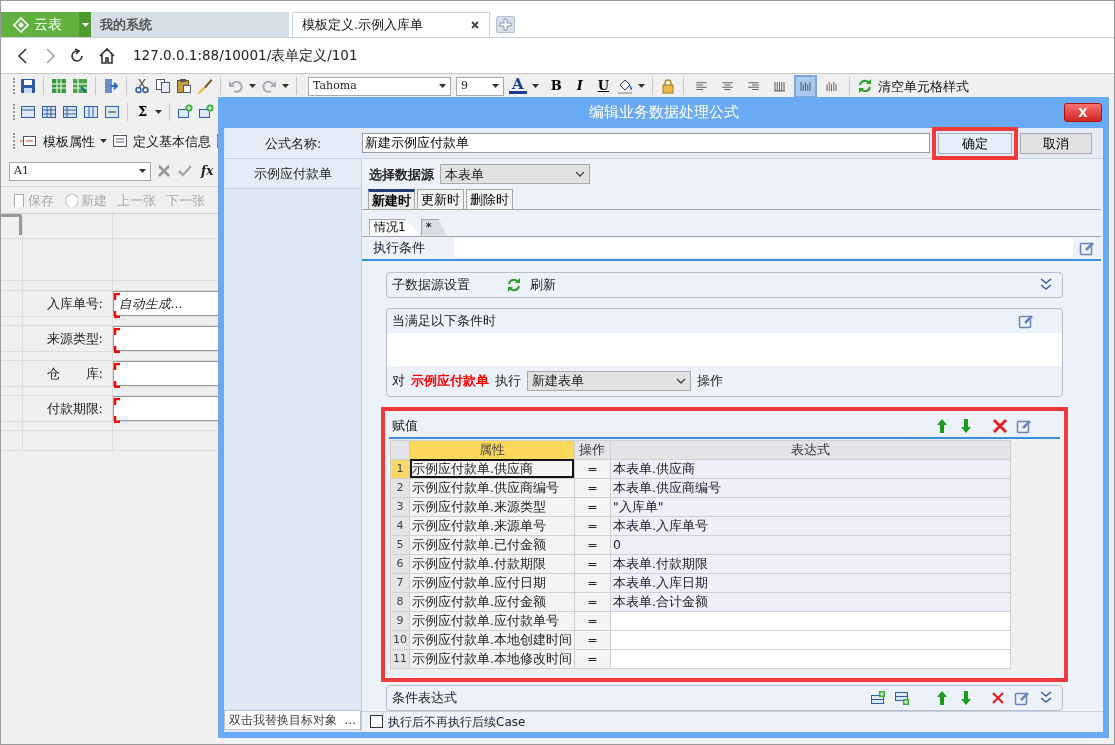 The height and width of the screenshot is (745, 1115). Describe the element at coordinates (207, 171) in the screenshot. I see `function-button: fx` at that location.